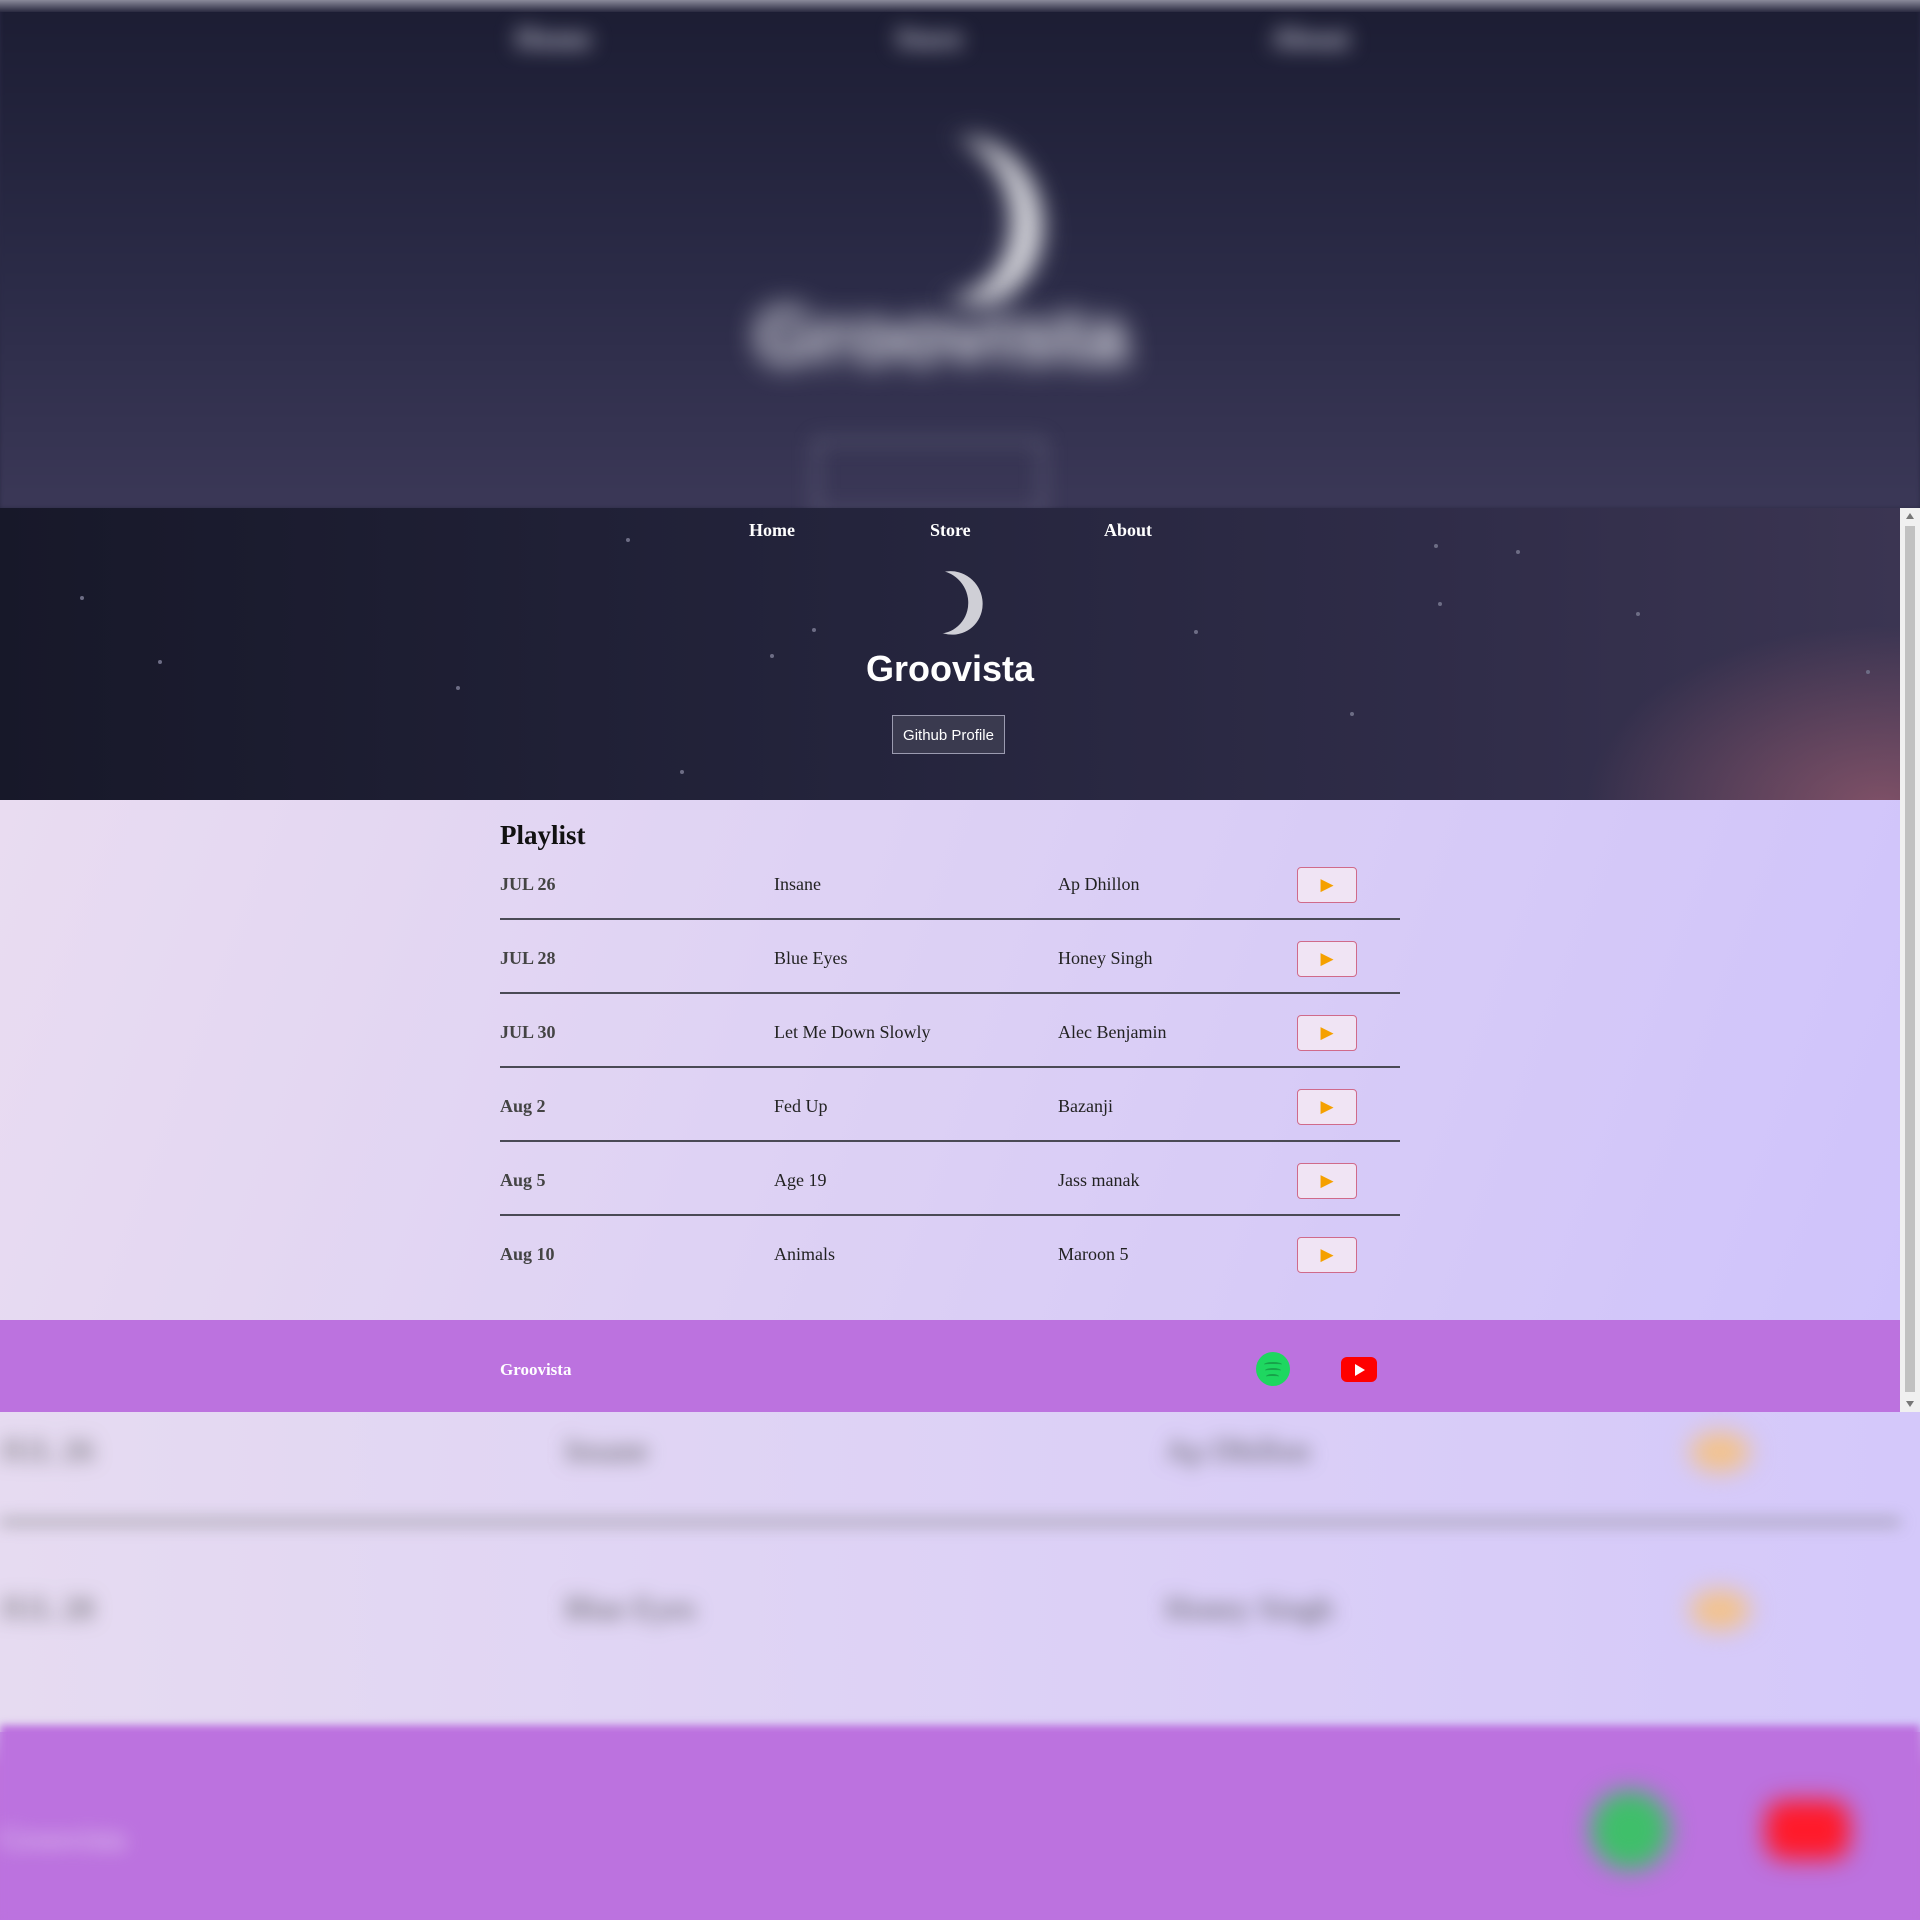  Describe the element at coordinates (948, 734) in the screenshot. I see `github-profile-button: Github Profile` at that location.